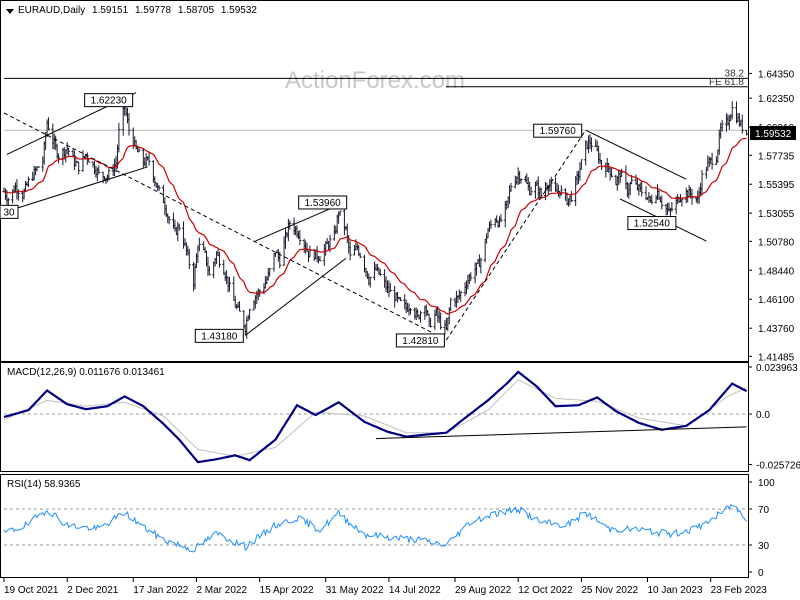 This screenshot has height=600, width=800. Describe the element at coordinates (44, 484) in the screenshot. I see `rsi-title: RSI(14) 58.9365` at that location.